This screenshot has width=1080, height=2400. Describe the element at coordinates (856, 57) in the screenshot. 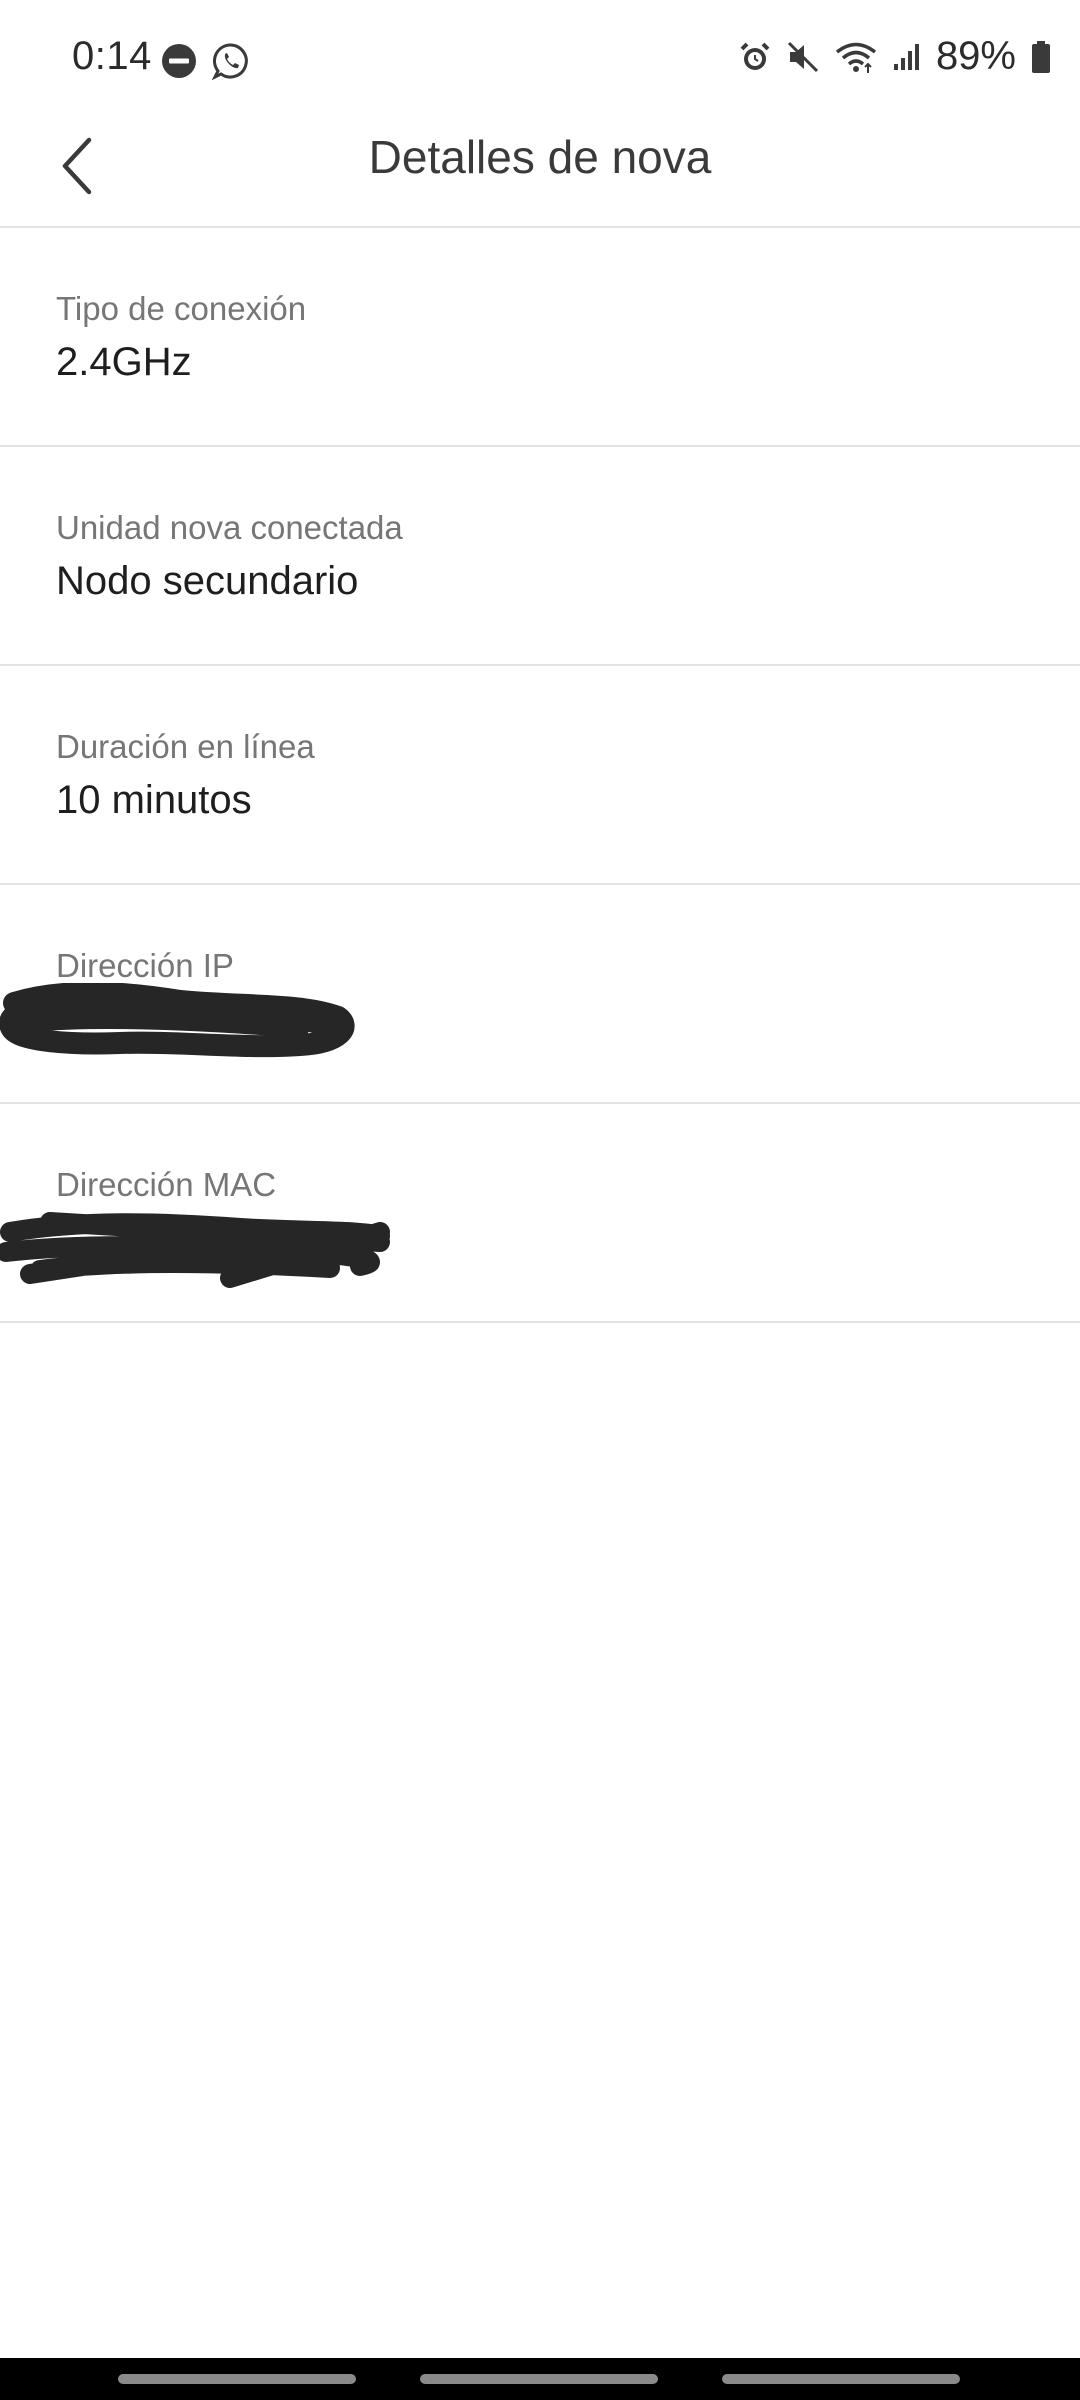

I see `wifi-icon` at that location.